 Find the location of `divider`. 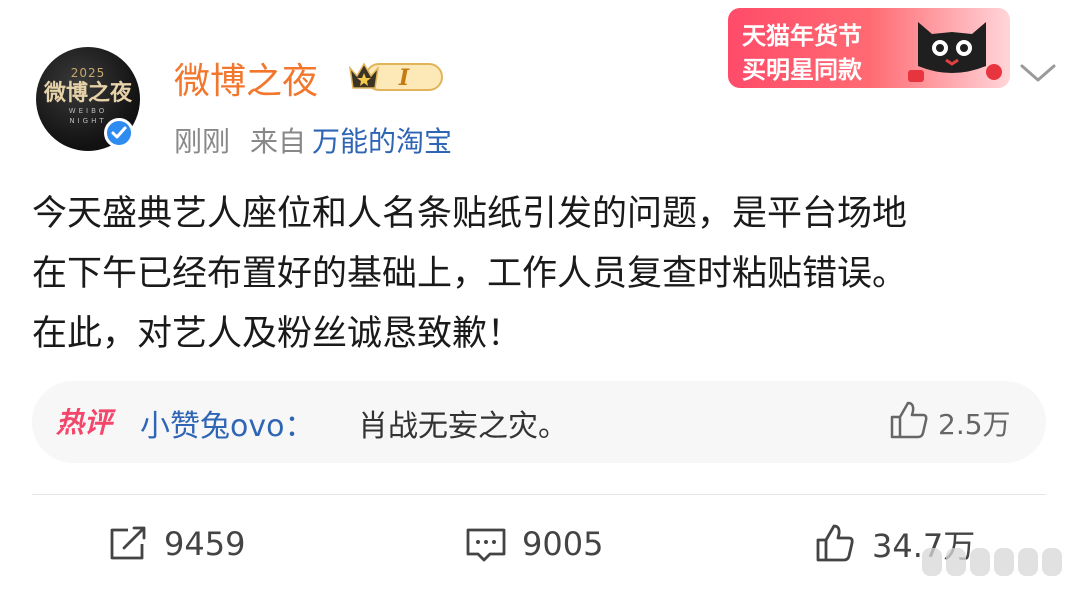

divider is located at coordinates (539, 494).